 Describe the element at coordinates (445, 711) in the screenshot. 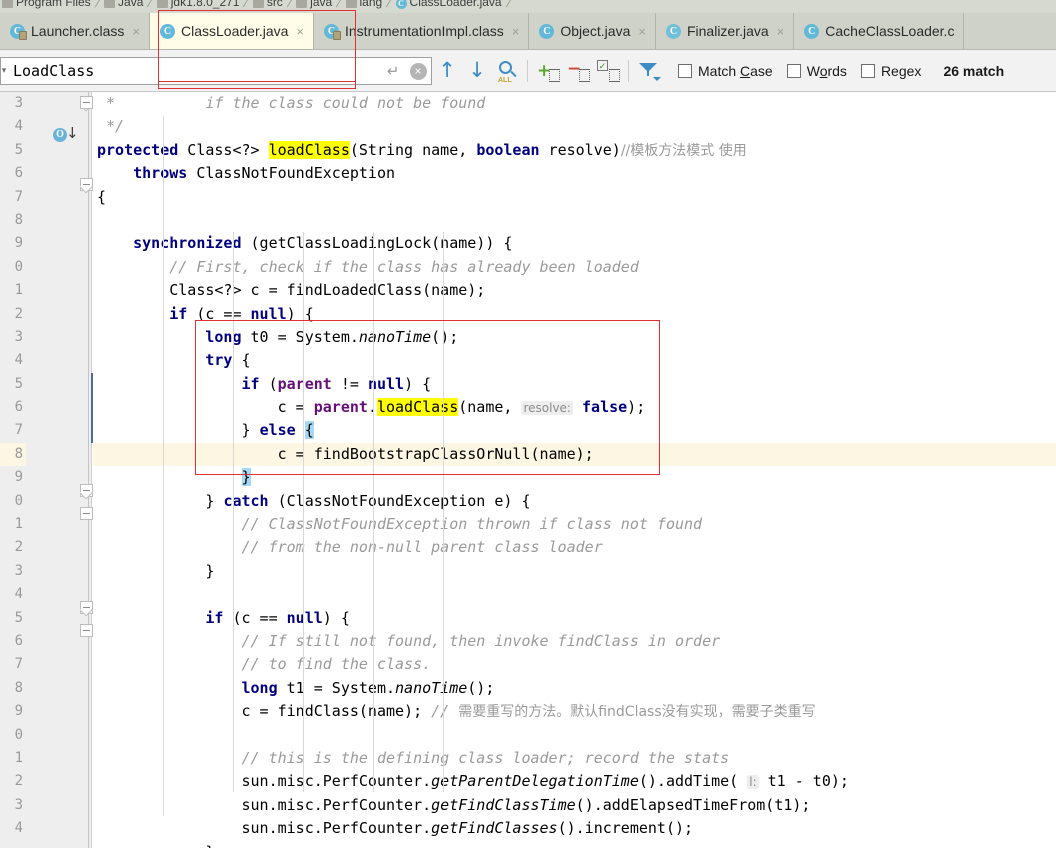

I see `code-token: //` at that location.